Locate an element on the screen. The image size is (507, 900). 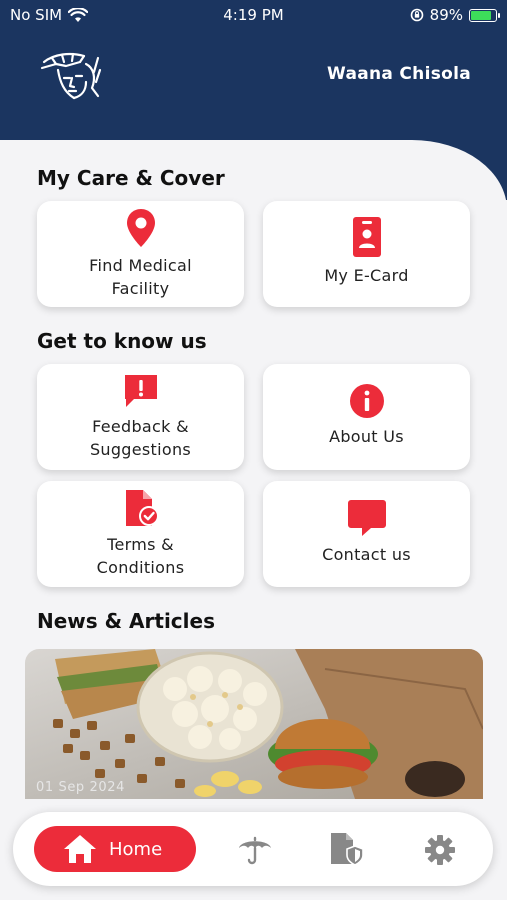
terms-conditions-card: Terms & Conditions is located at coordinates (140, 534).